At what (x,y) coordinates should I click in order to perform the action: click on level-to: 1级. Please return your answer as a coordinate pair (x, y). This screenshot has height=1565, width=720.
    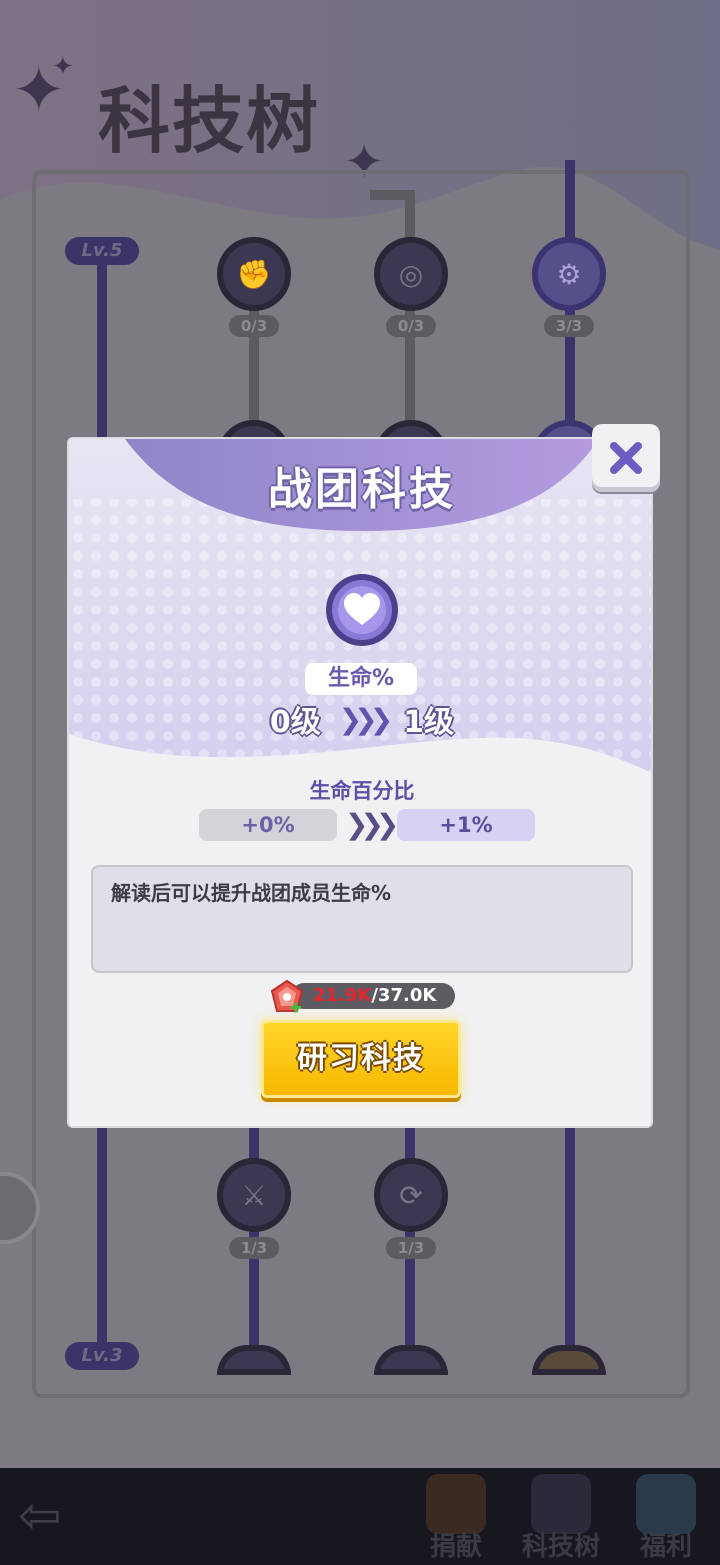
    Looking at the image, I should click on (429, 722).